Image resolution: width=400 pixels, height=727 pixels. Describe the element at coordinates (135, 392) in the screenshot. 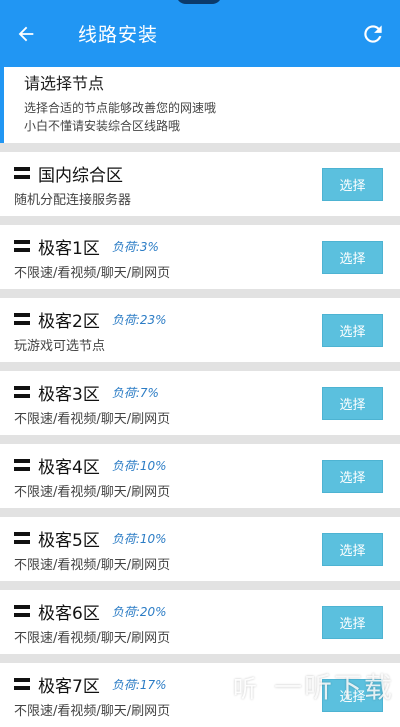

I see `node-load: 负荷:7%` at that location.